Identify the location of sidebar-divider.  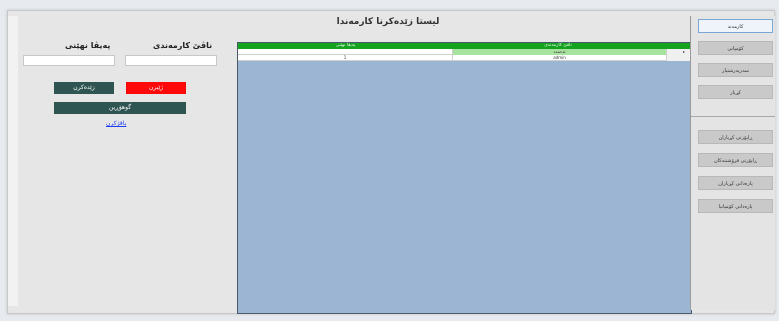
(733, 116).